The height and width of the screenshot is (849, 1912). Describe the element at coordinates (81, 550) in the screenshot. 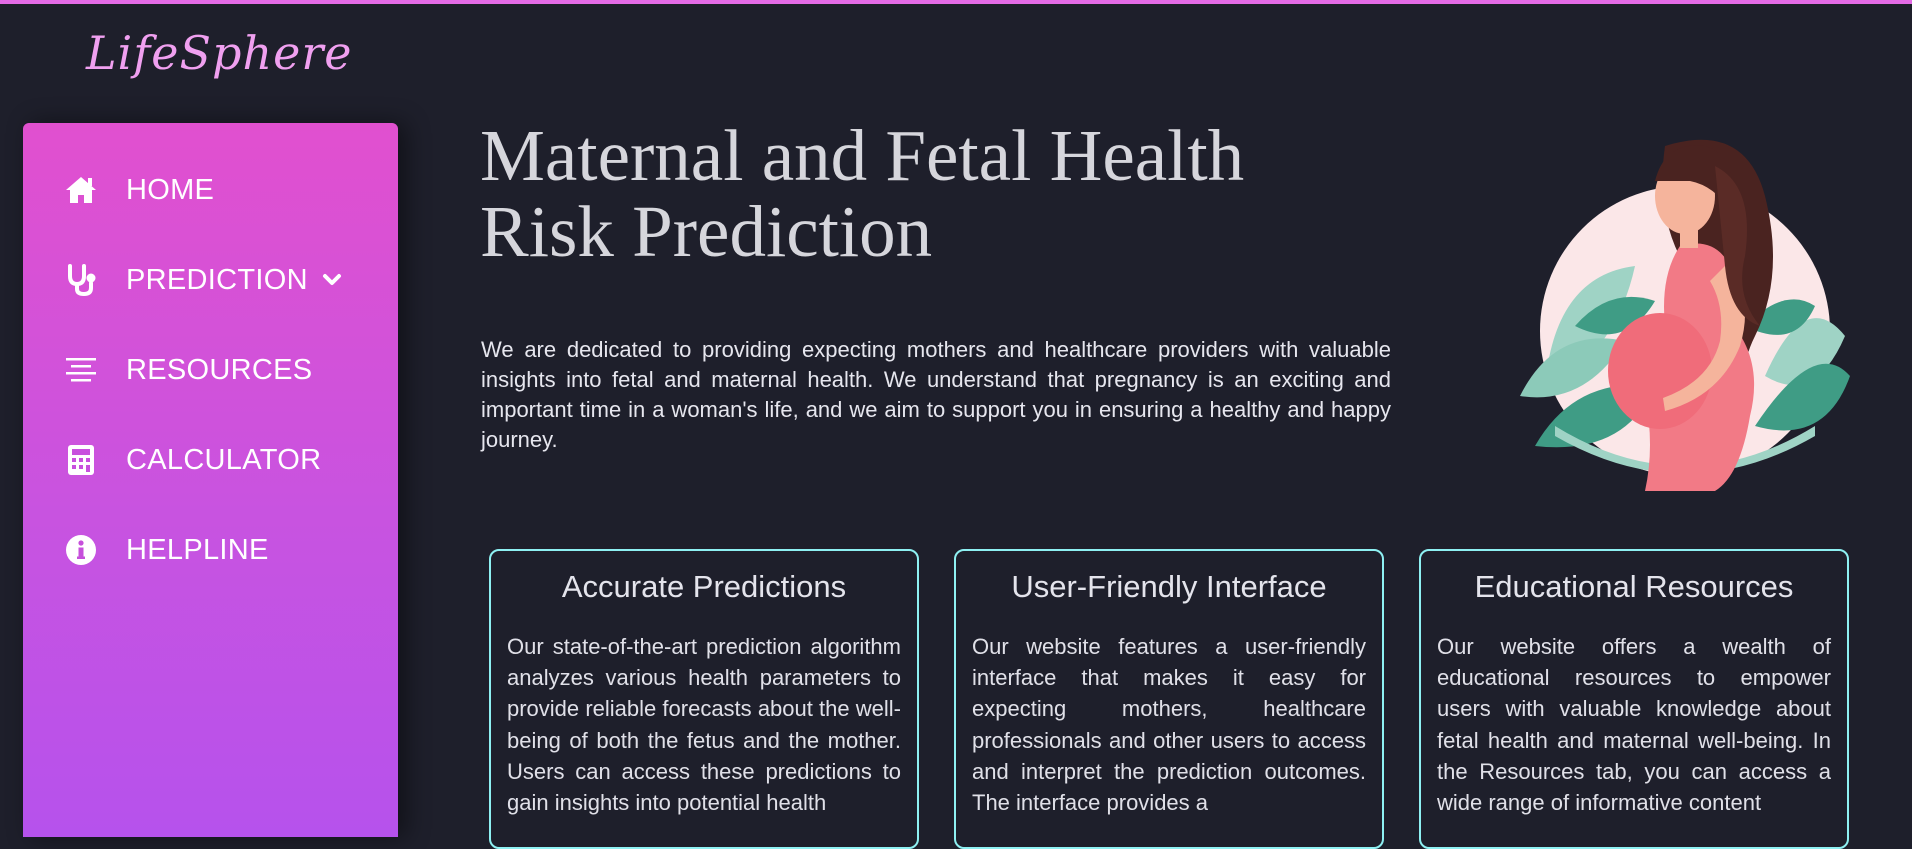

I see `info-circle-icon` at that location.